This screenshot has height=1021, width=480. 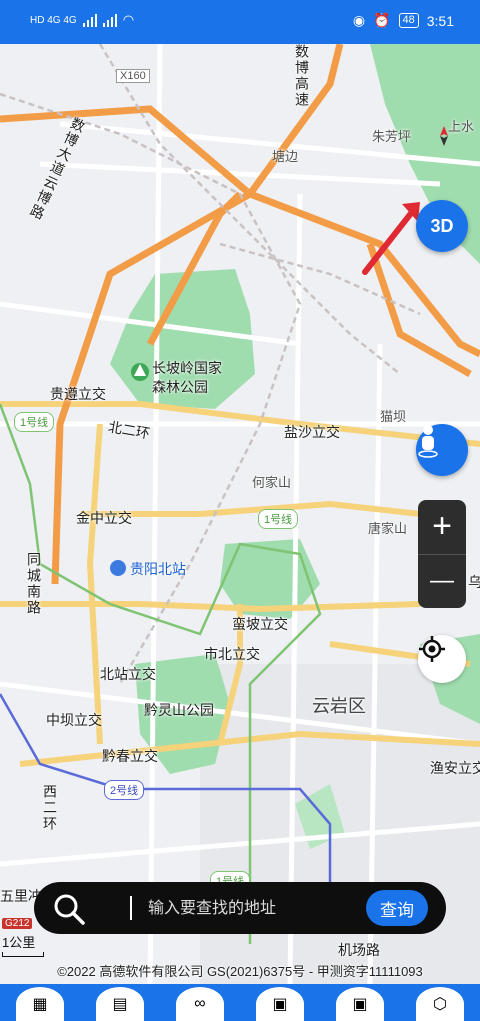 I want to click on place-label-jinzhong: 金中立交, so click(x=104, y=518).